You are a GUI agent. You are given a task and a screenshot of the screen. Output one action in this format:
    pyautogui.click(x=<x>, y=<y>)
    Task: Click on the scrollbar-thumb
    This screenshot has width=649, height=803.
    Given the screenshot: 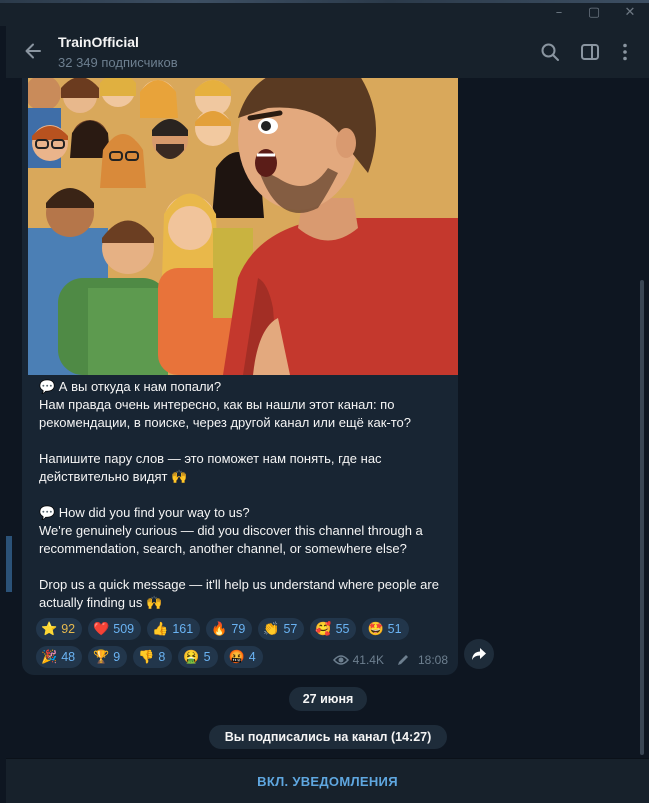 What is the action you would take?
    pyautogui.click(x=642, y=517)
    